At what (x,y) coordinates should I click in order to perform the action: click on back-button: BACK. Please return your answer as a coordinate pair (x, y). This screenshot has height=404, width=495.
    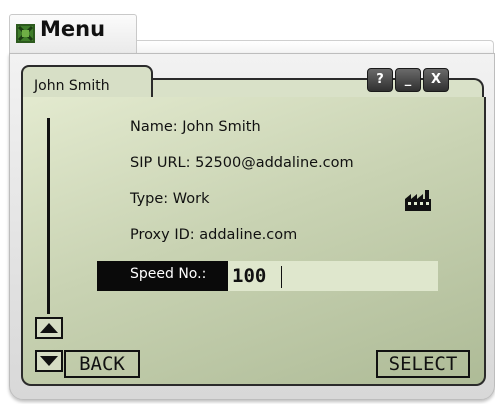
    Looking at the image, I should click on (102, 364).